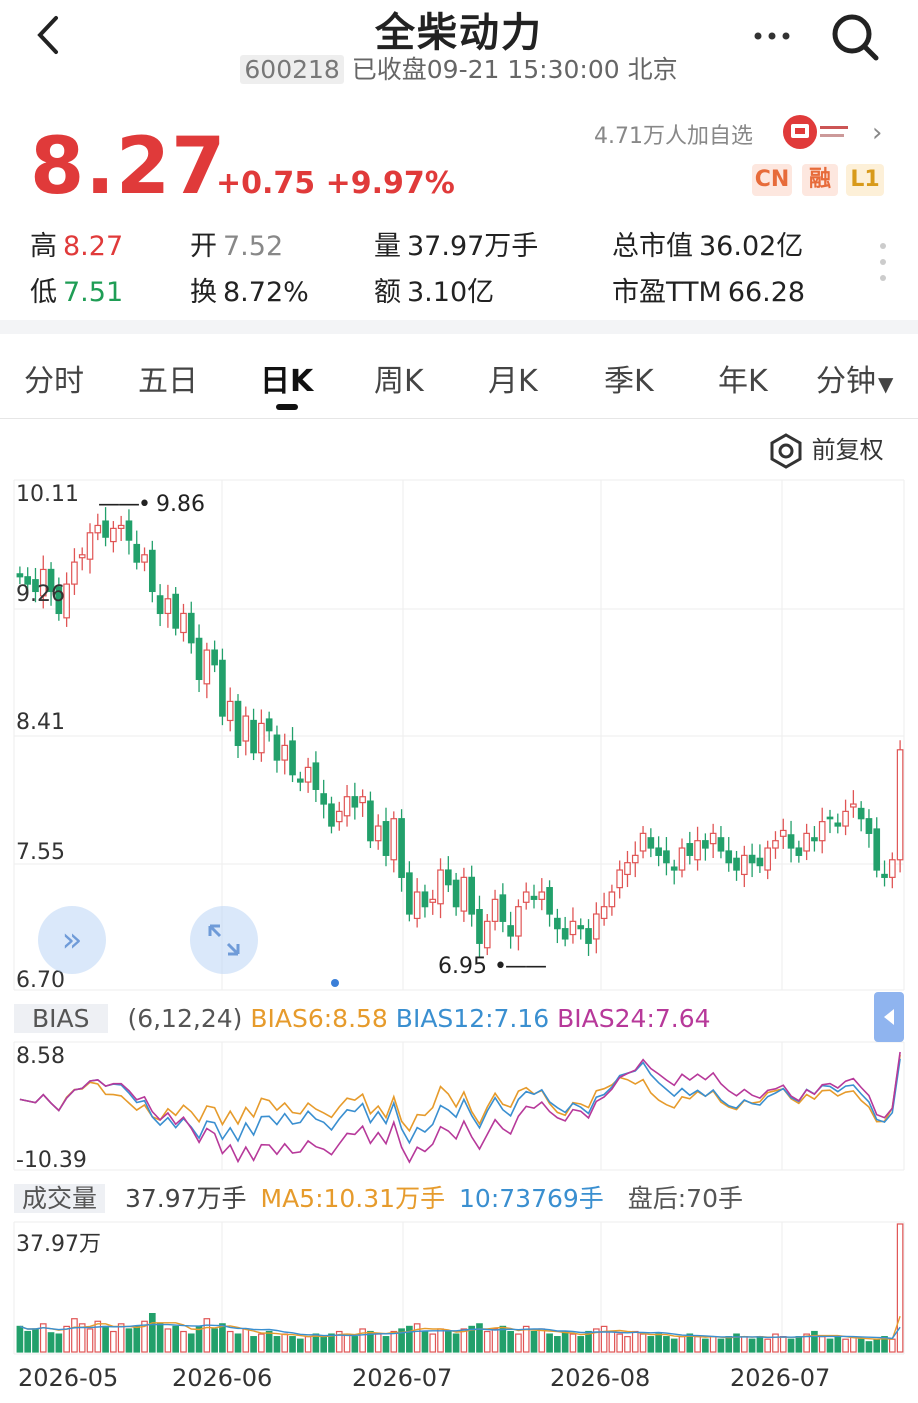 This screenshot has width=918, height=1403. Describe the element at coordinates (673, 134) in the screenshot. I see `followers-count: 4.71万人加自选` at that location.